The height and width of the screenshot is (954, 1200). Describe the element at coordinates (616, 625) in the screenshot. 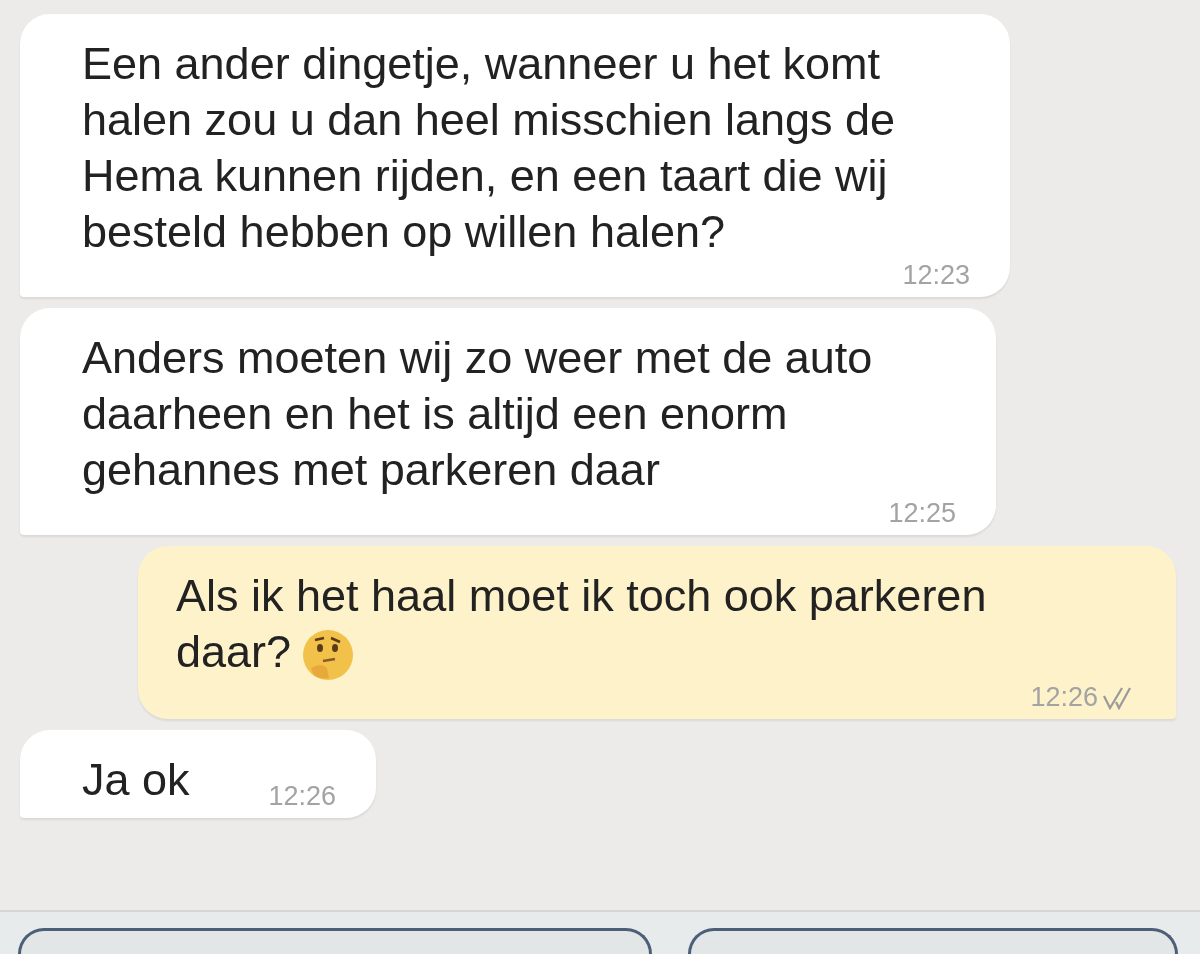

I see `message-text: Als ik het haal moet ik toch ook parkeren daar?` at that location.